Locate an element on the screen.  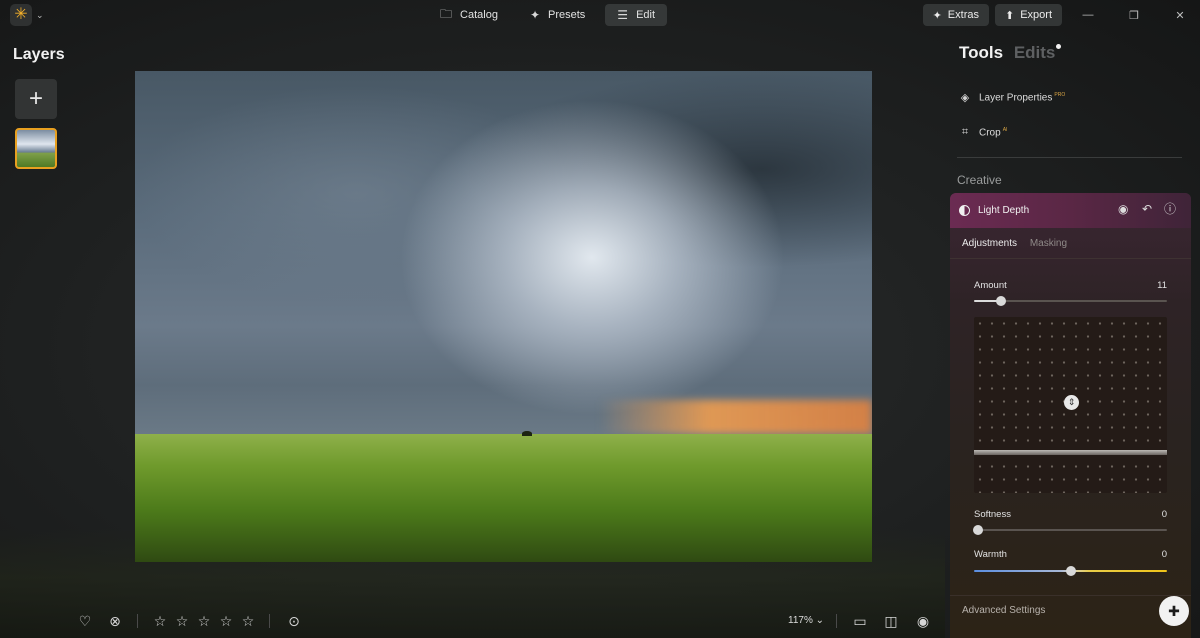
favorite-heart-icon: ♡ is located at coordinates (85, 621).